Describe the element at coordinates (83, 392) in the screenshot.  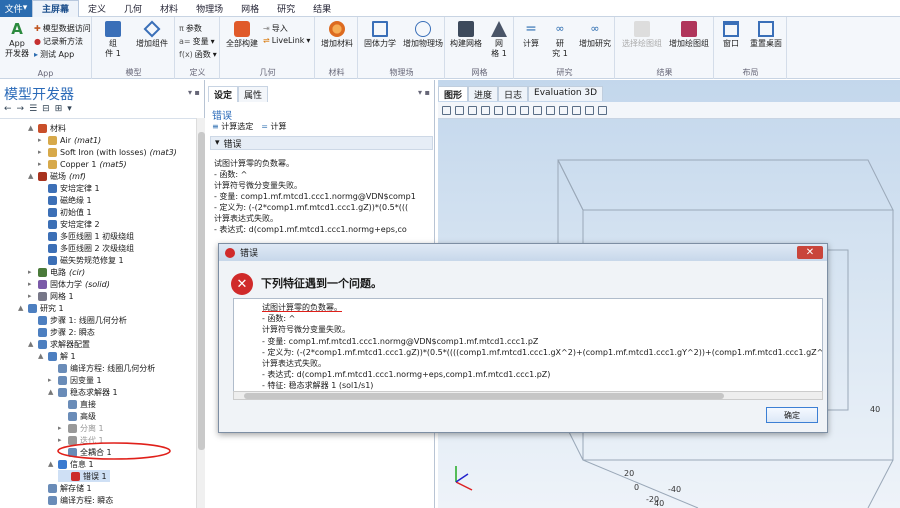
I see `tree-node: ▲ 稳态求解器 1` at that location.